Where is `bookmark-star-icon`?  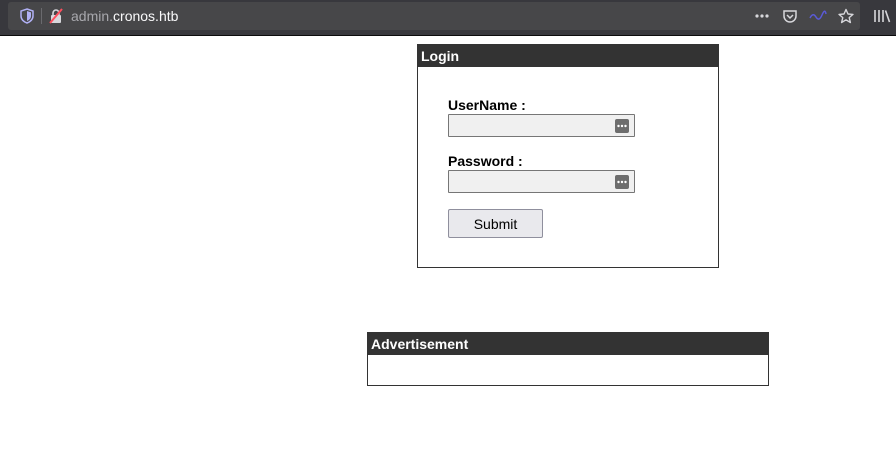
bookmark-star-icon is located at coordinates (846, 16).